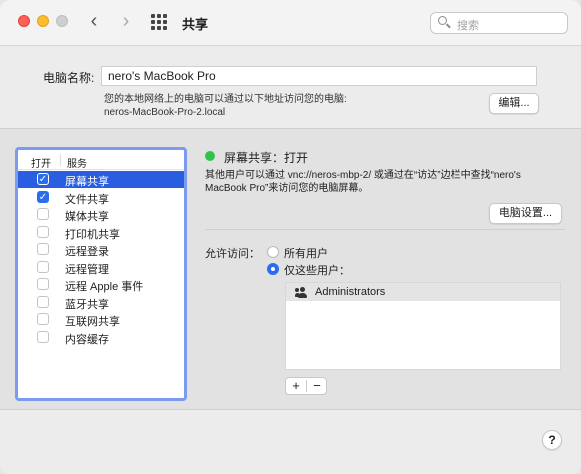  I want to click on service-row: 远程登录, so click(101, 249).